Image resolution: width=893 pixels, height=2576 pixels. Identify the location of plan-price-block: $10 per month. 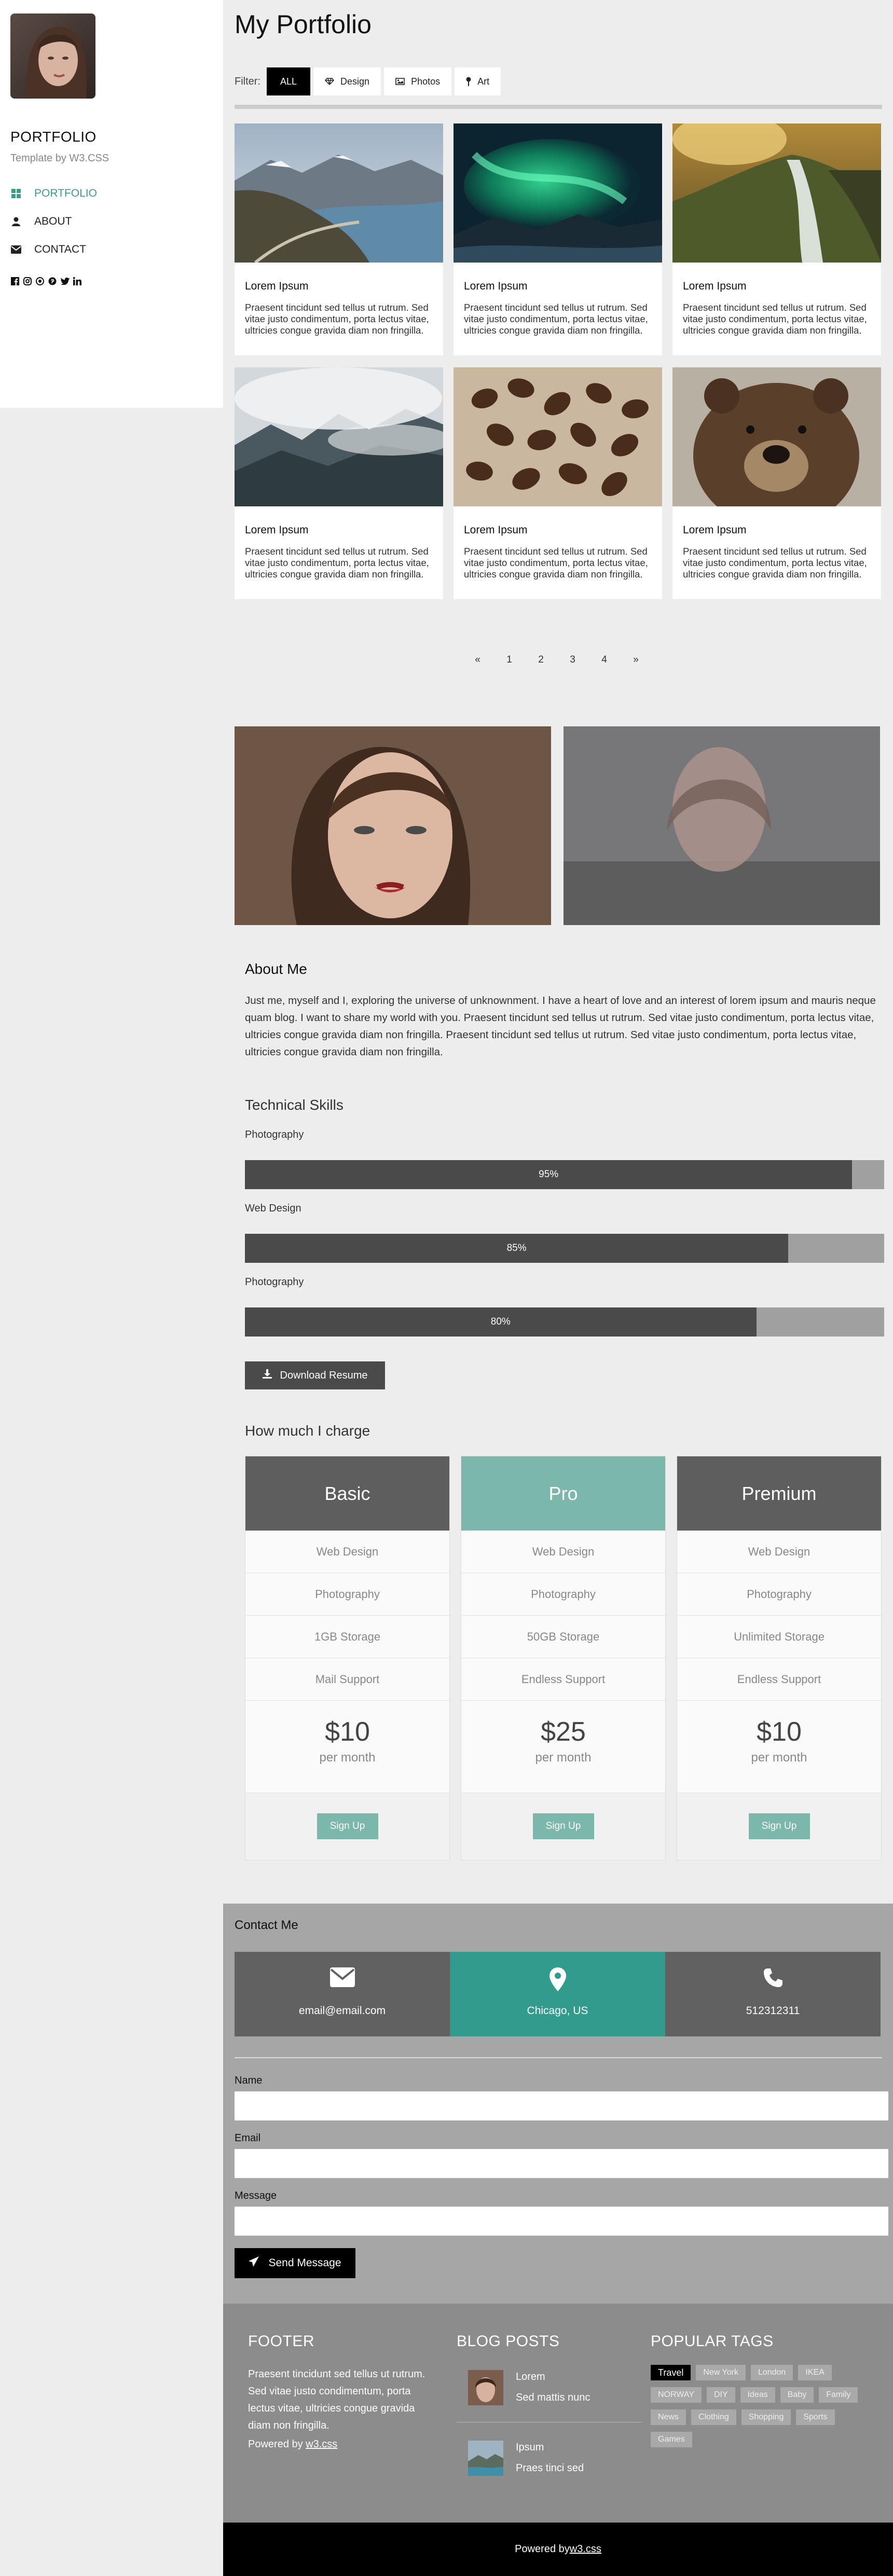
(779, 1747).